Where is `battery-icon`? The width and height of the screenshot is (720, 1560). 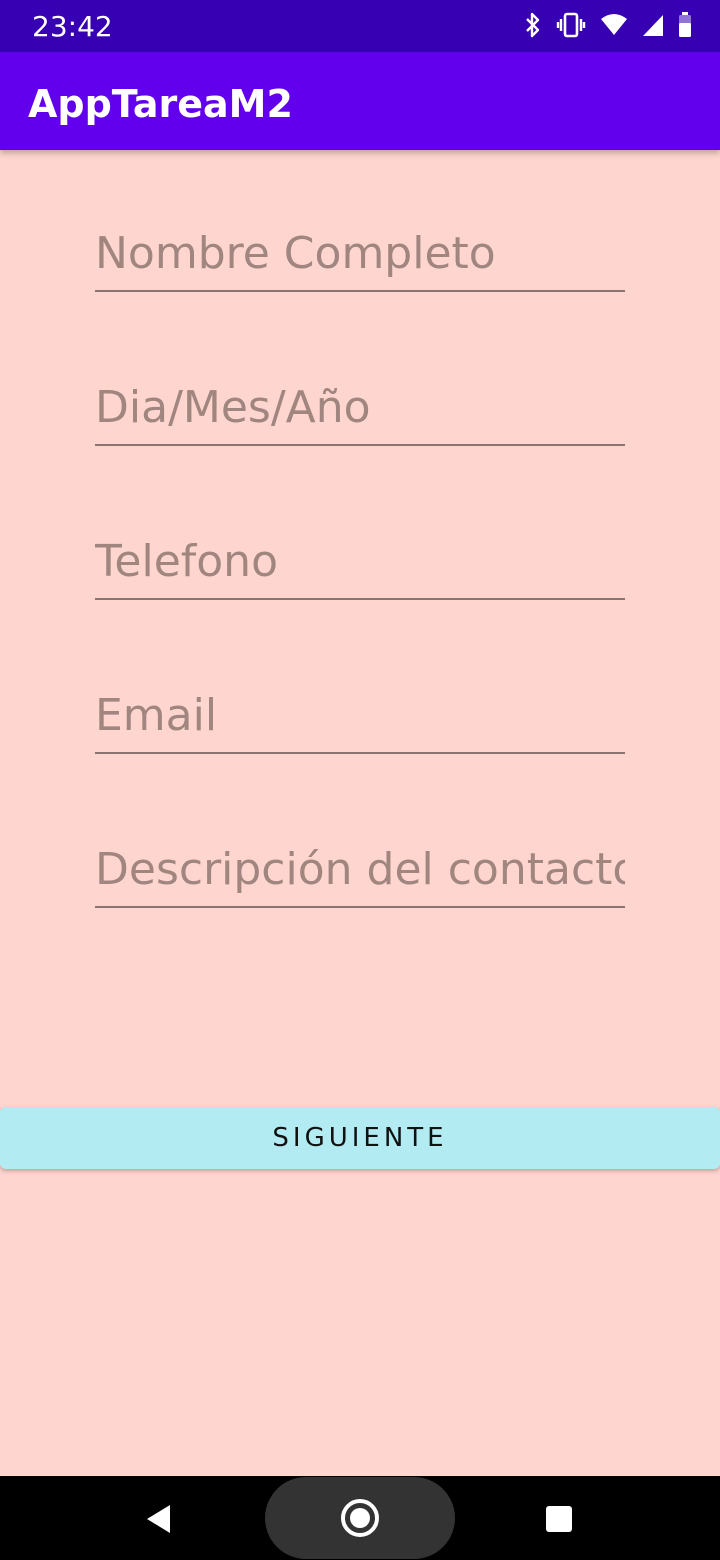 battery-icon is located at coordinates (685, 27).